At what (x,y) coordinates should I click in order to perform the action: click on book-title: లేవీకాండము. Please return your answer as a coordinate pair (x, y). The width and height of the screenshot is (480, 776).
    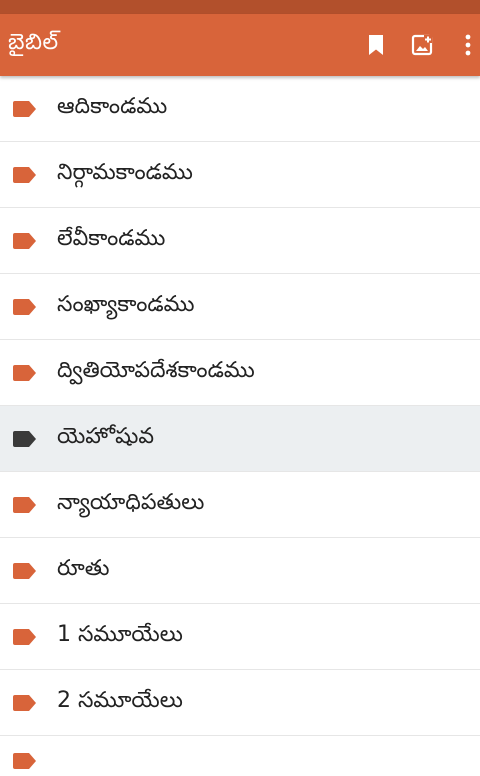
    Looking at the image, I should click on (111, 238).